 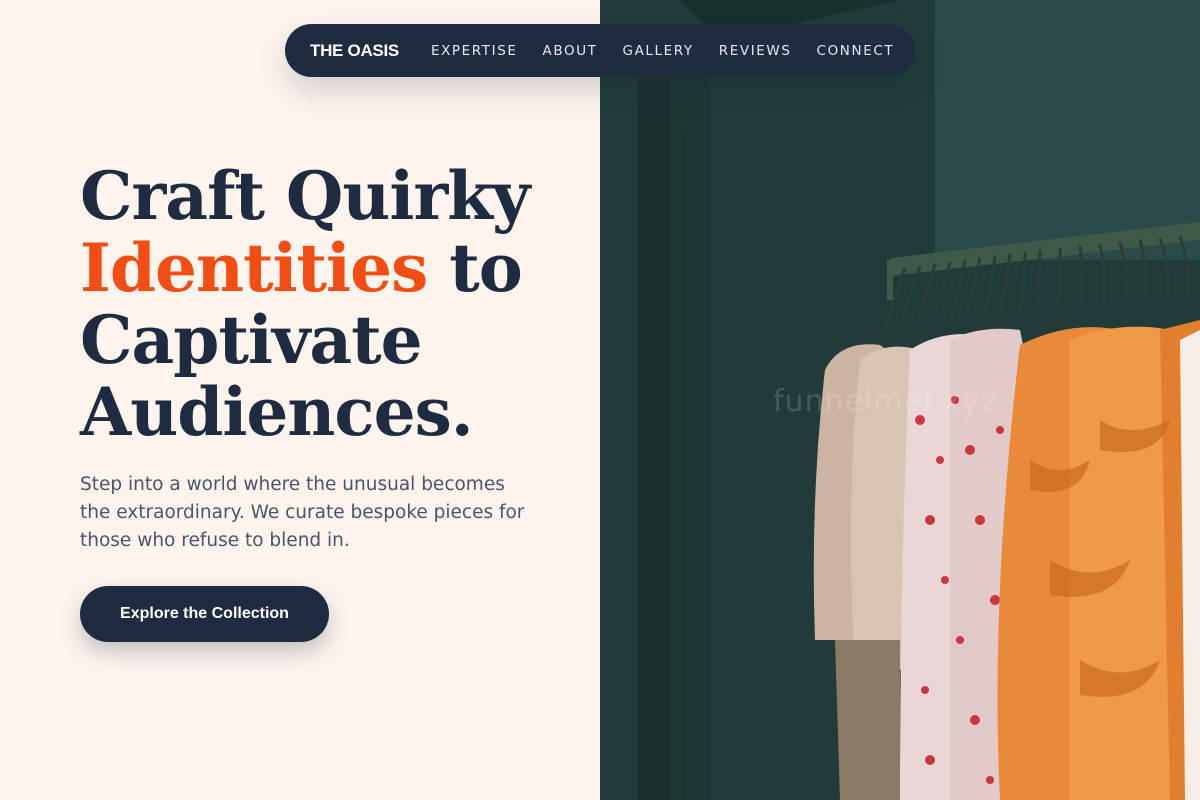 What do you see at coordinates (305, 196) in the screenshot?
I see `headline-line-1: Craft Quirky` at bounding box center [305, 196].